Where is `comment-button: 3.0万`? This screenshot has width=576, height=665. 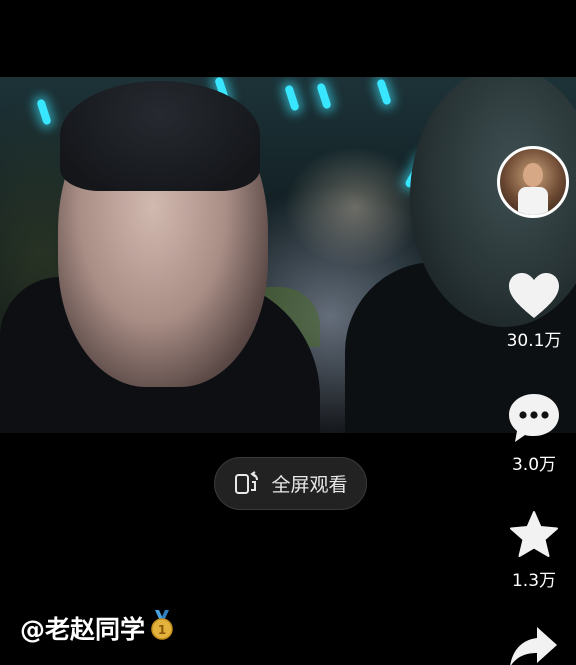 comment-button: 3.0万 is located at coordinates (534, 433).